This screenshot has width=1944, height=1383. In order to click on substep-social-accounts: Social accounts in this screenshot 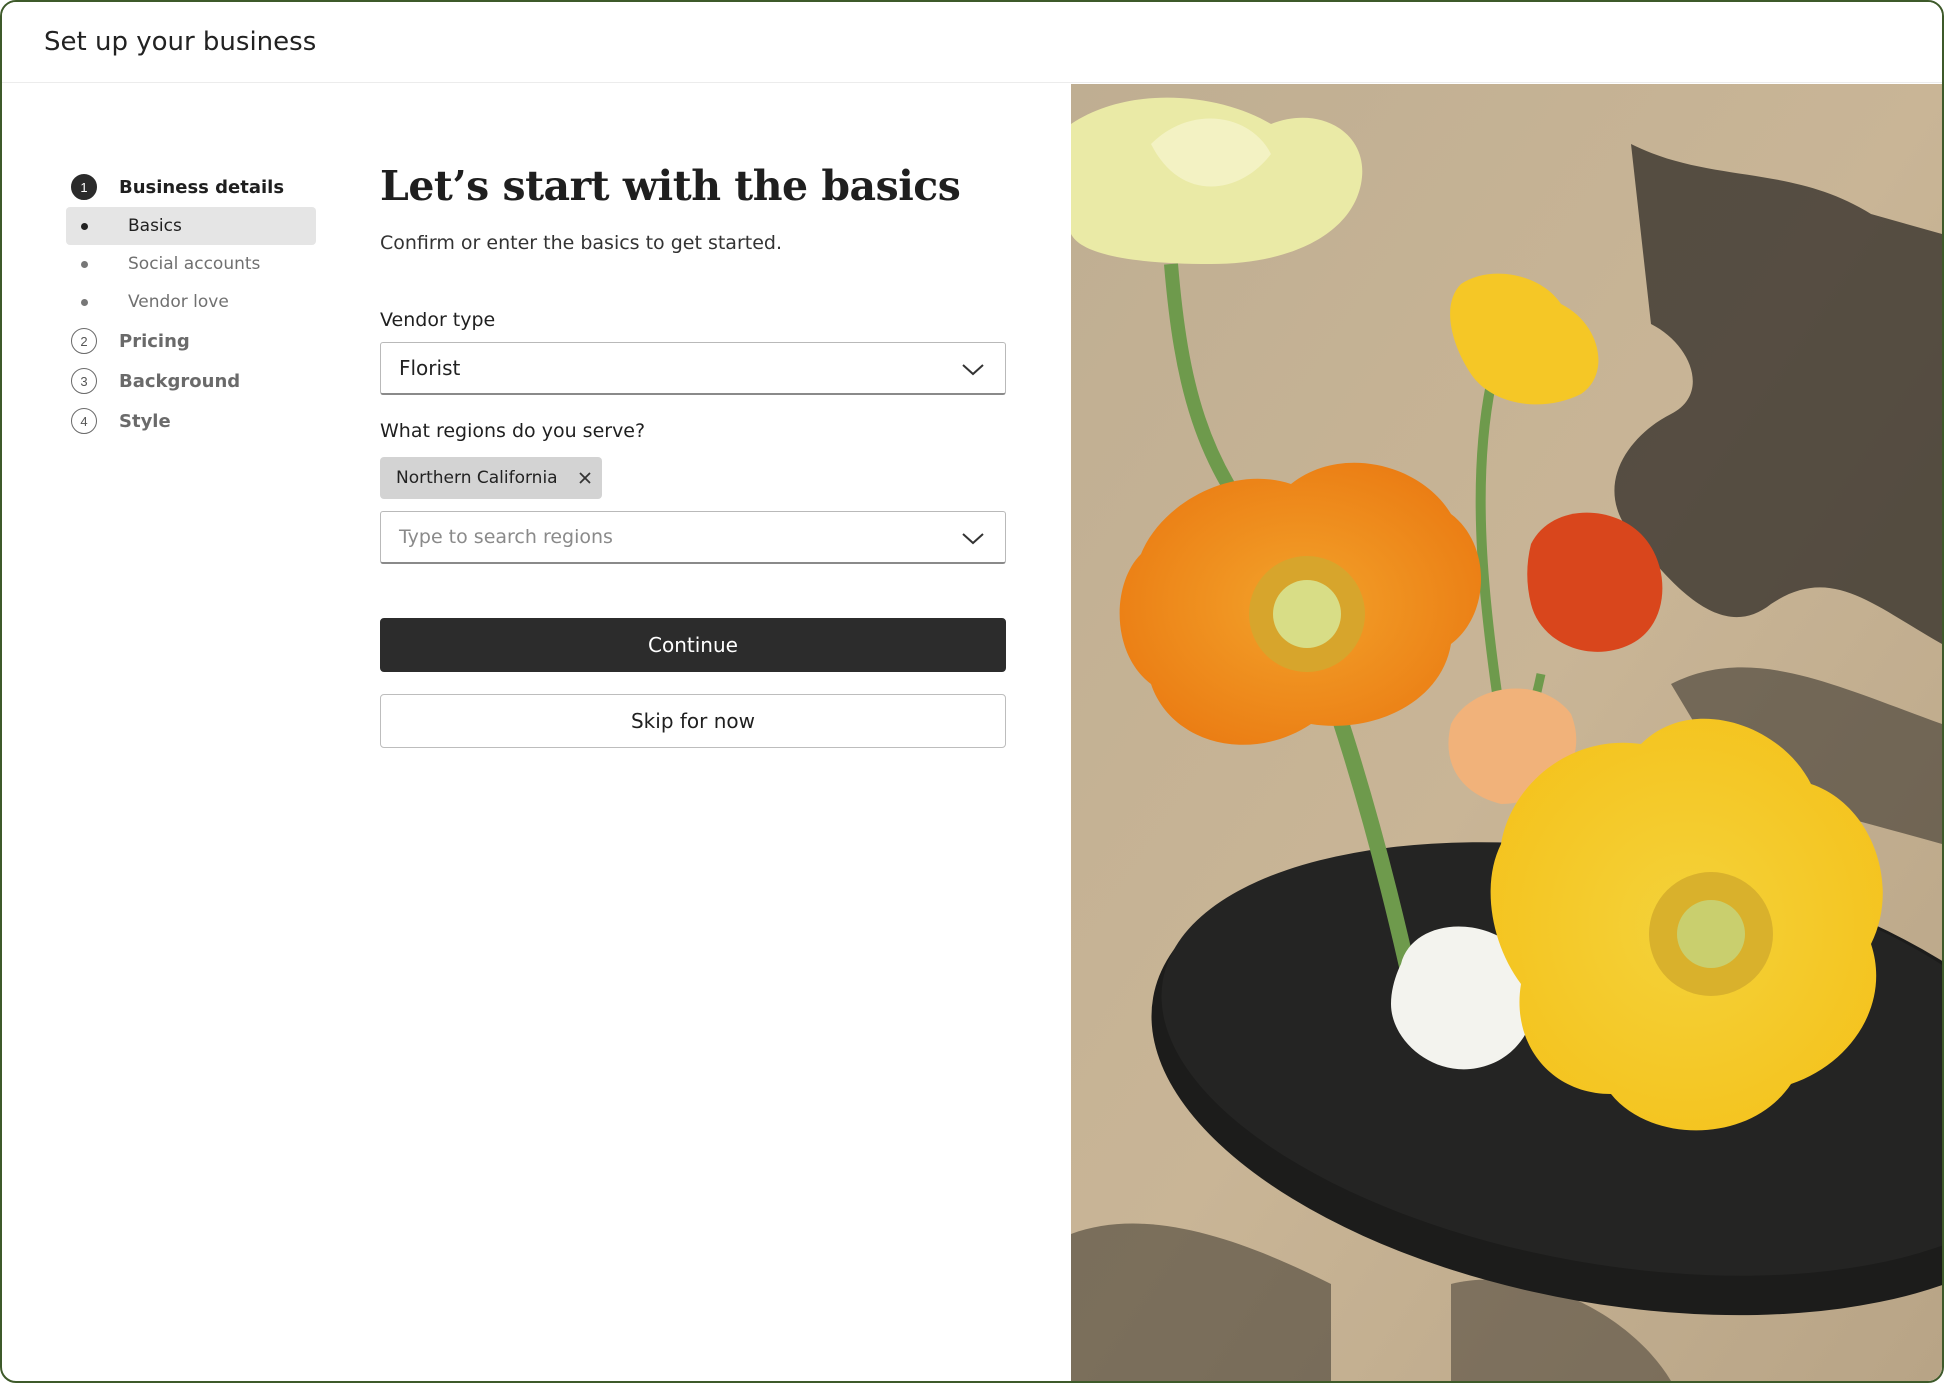, I will do `click(191, 264)`.